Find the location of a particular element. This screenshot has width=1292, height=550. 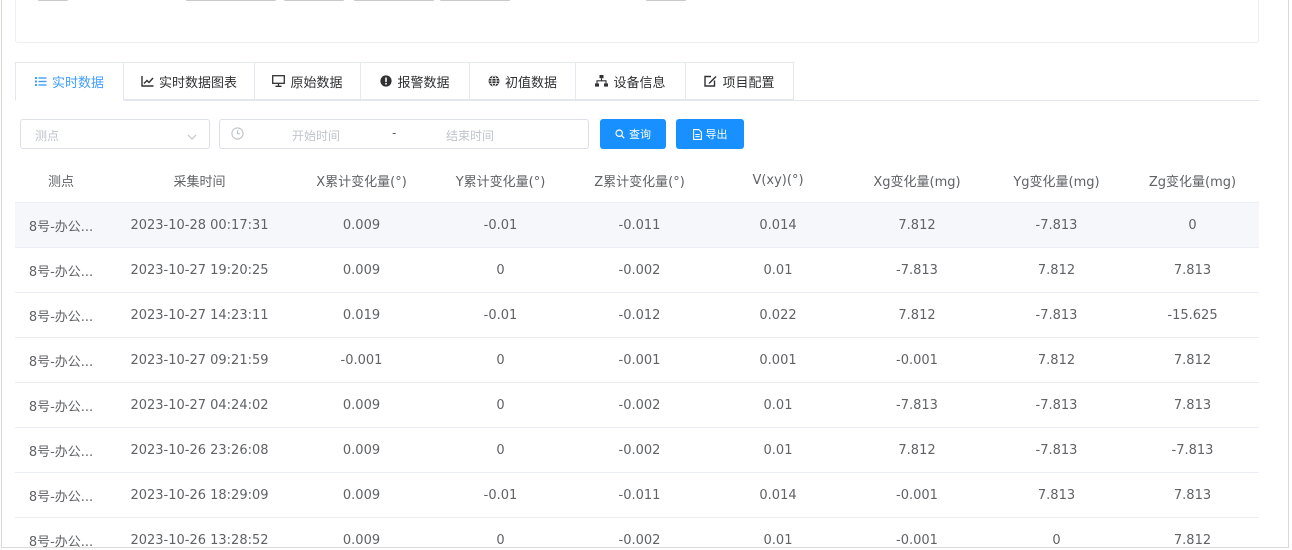

export-button: 导出 is located at coordinates (710, 134).